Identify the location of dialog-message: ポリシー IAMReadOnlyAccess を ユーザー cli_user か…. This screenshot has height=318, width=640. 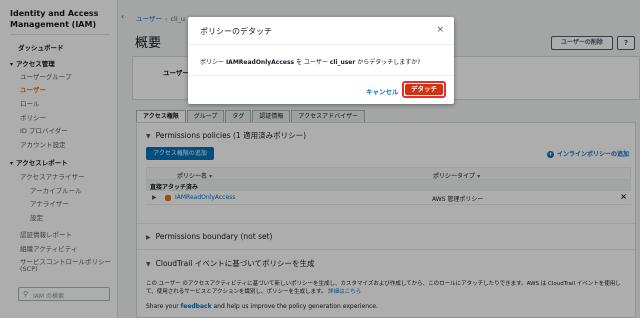
(310, 61).